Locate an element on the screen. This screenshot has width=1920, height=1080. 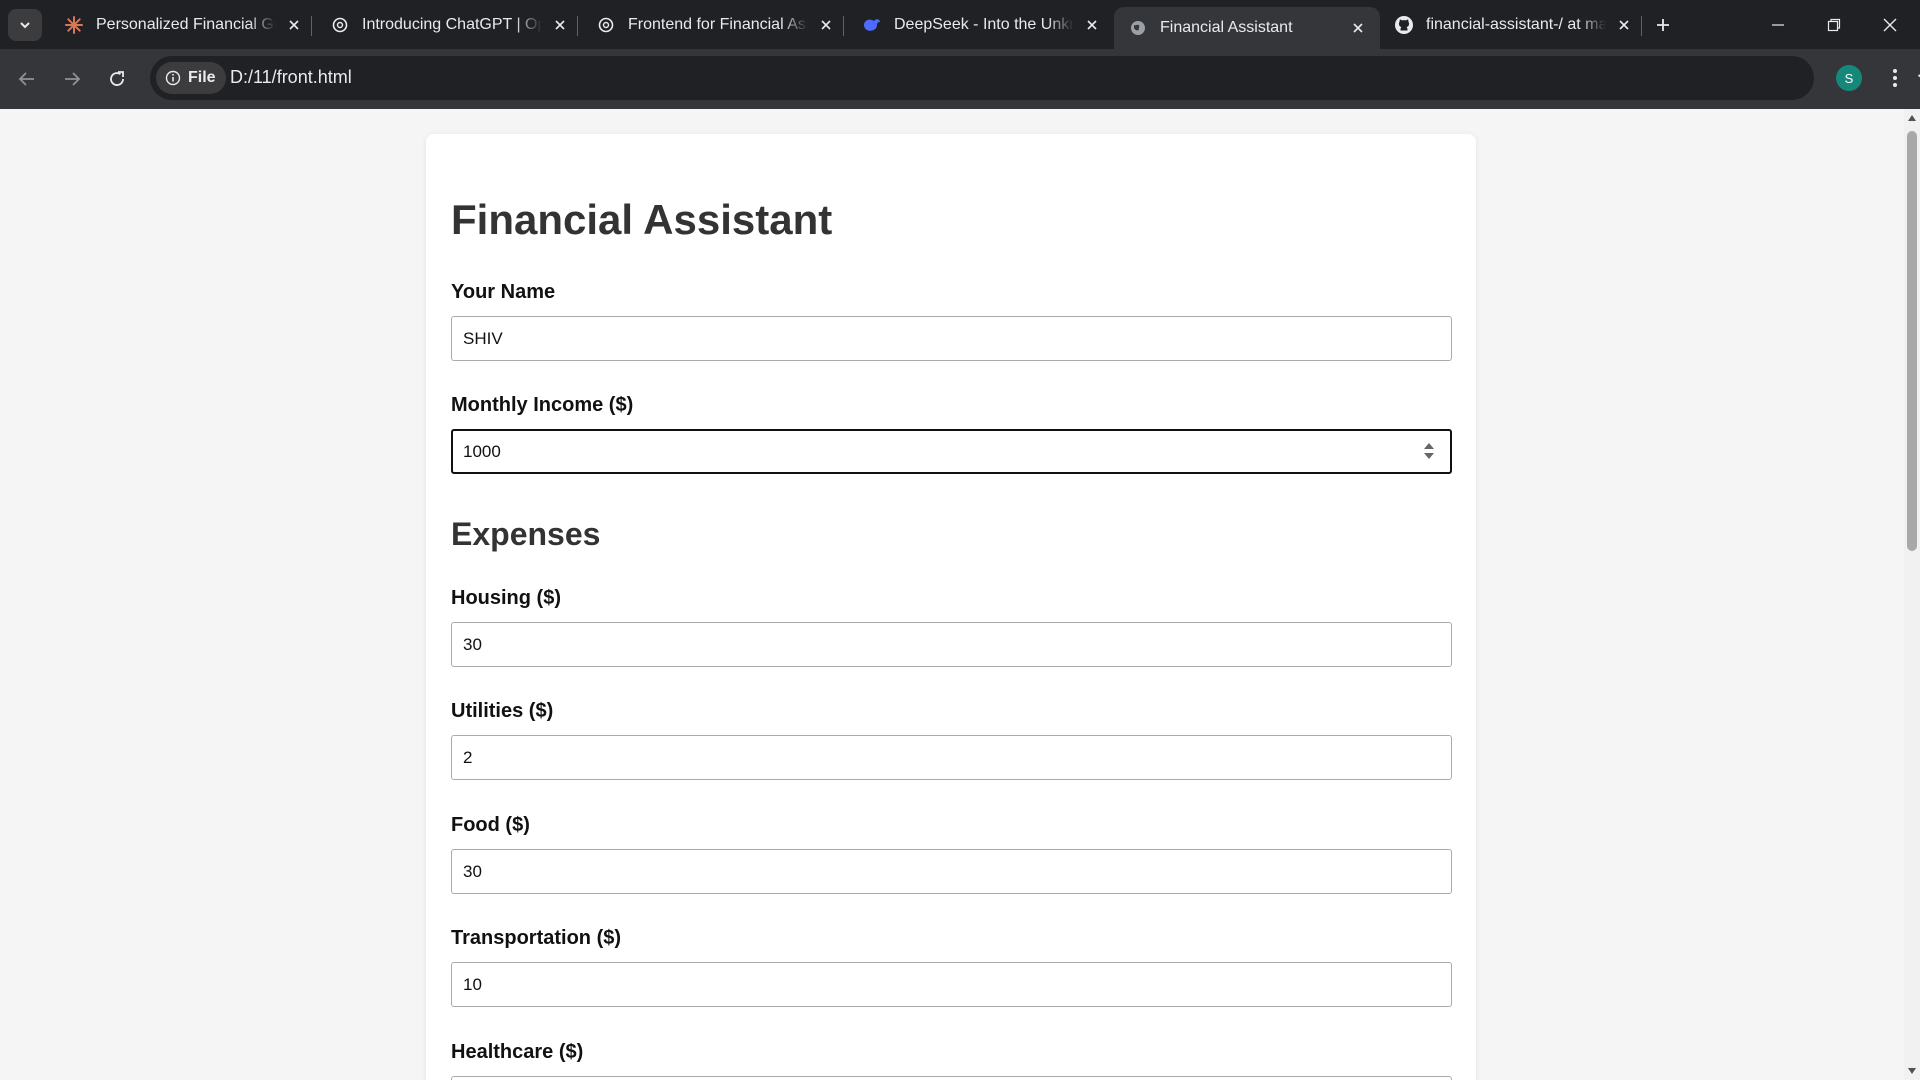
minimize-icon is located at coordinates (1778, 24).